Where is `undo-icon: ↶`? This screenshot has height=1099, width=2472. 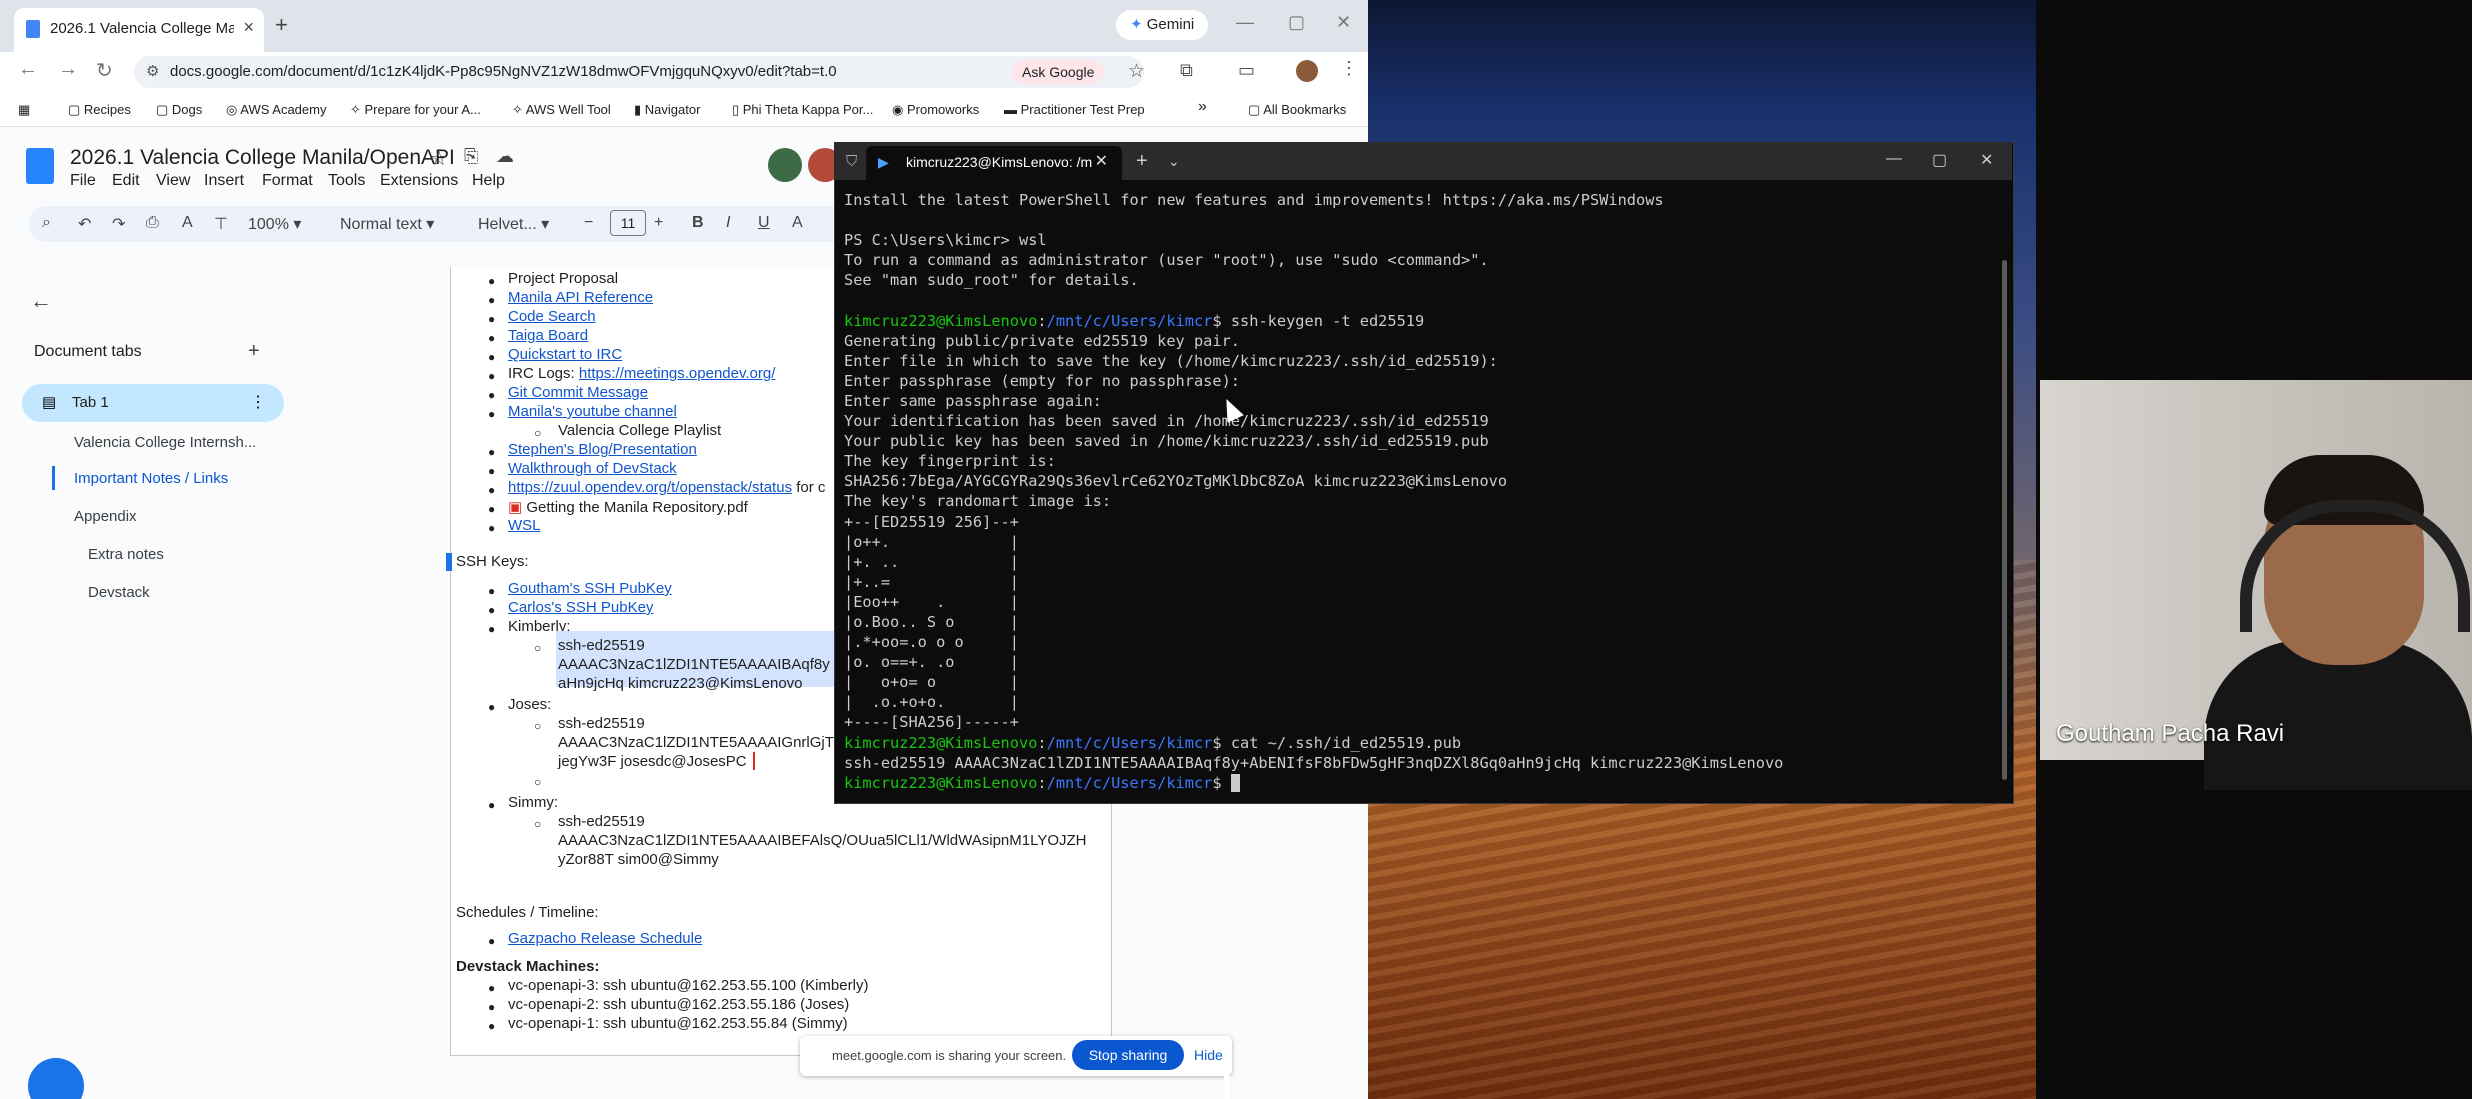
undo-icon: ↶ is located at coordinates (84, 224).